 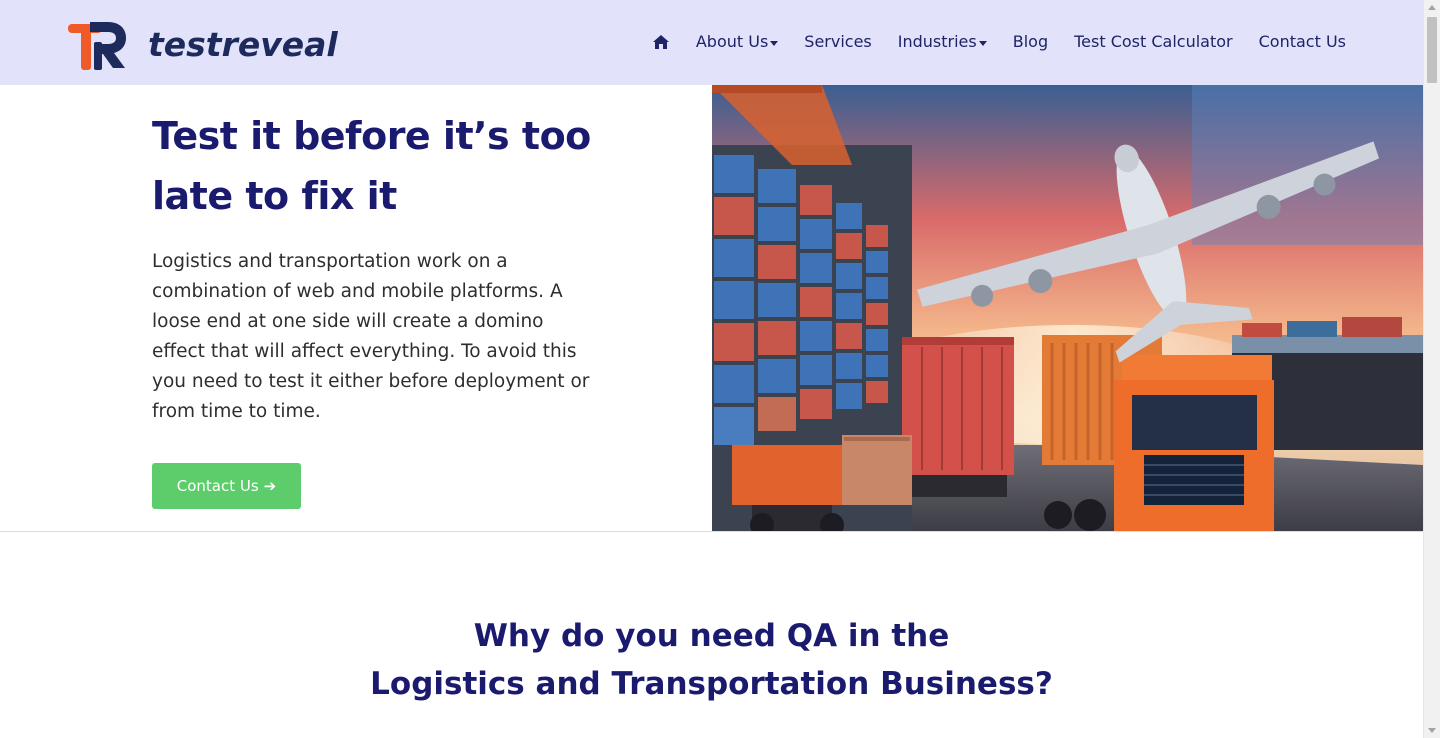 What do you see at coordinates (270, 486) in the screenshot?
I see `arrow-right-icon: ➔` at bounding box center [270, 486].